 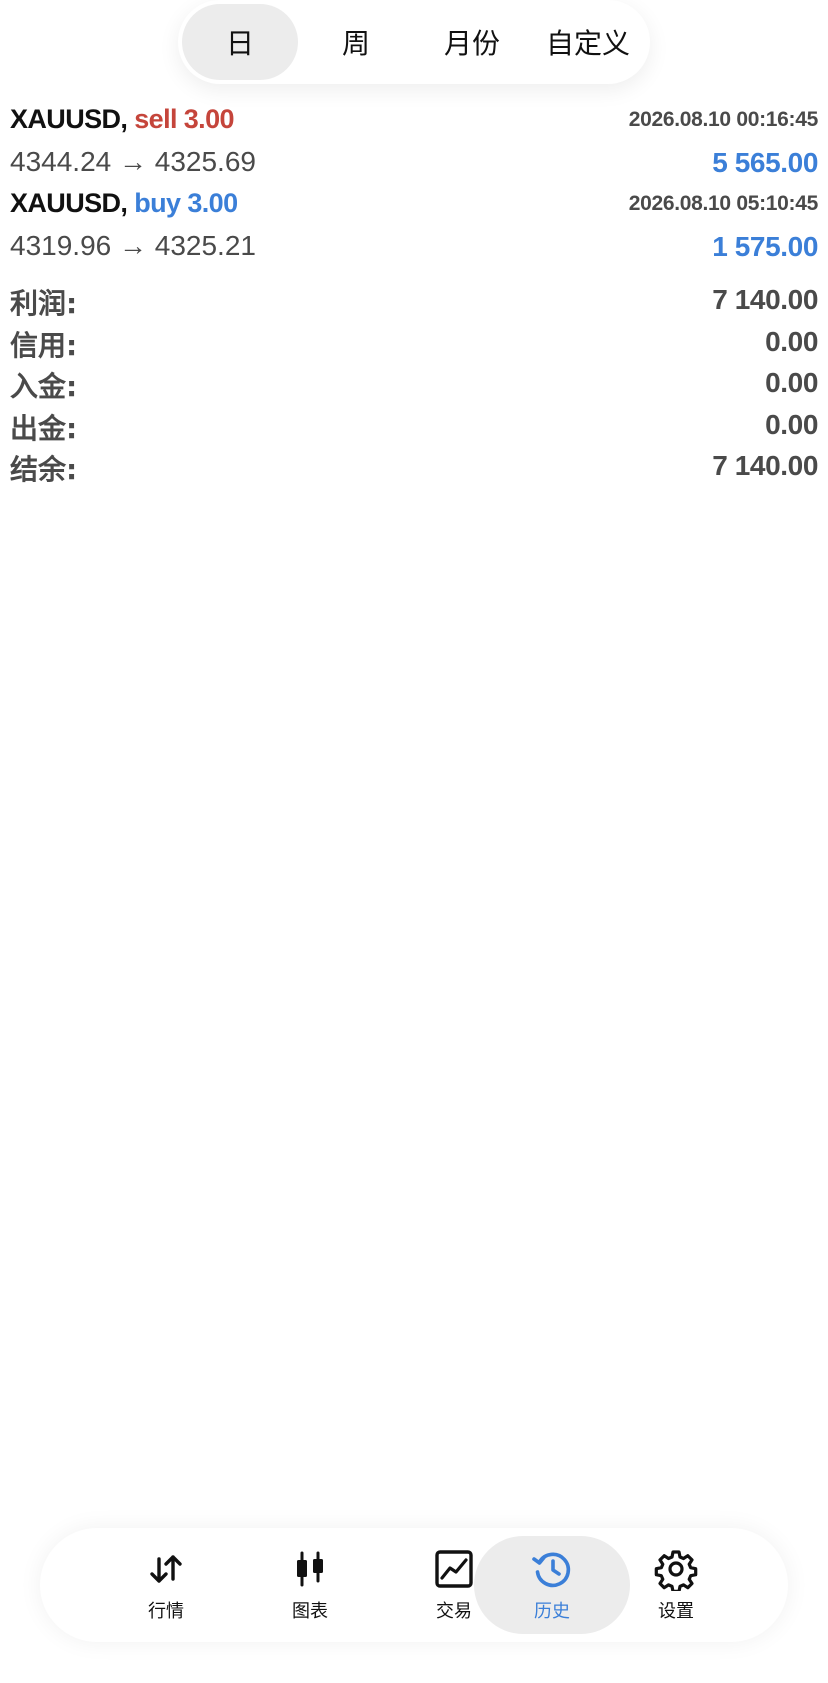 What do you see at coordinates (310, 1569) in the screenshot?
I see `candlestick-chart-icon` at bounding box center [310, 1569].